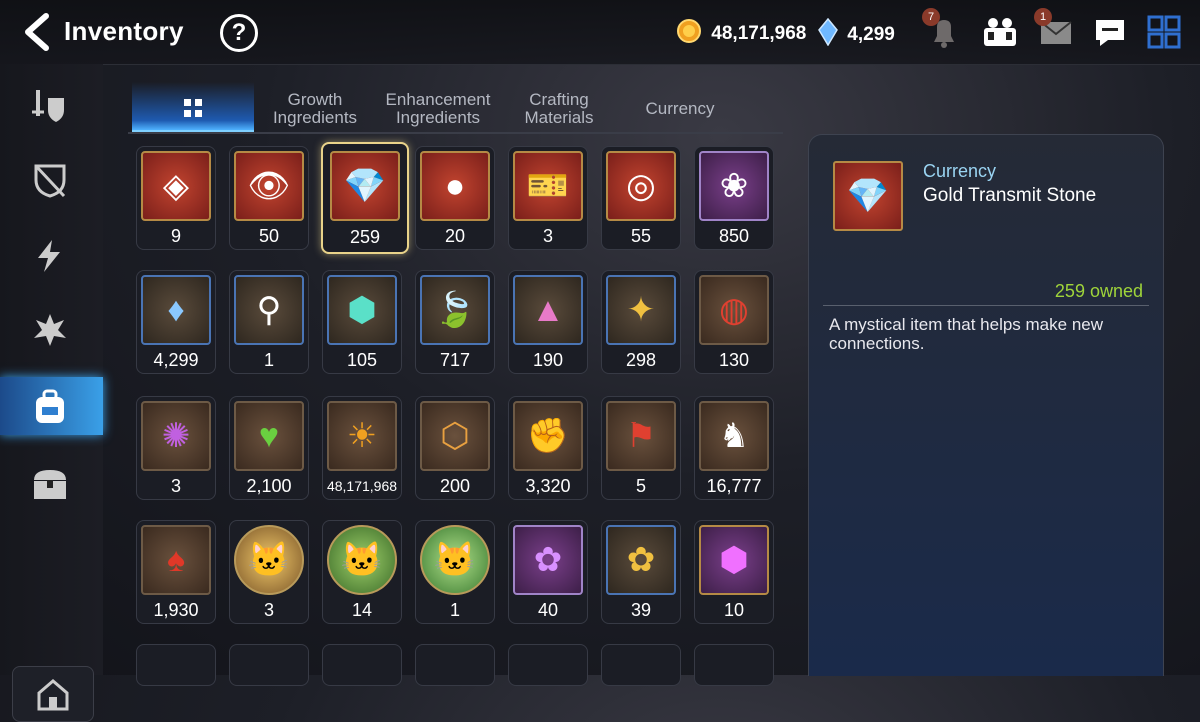 Image resolution: width=1200 pixels, height=722 pixels. I want to click on sidebar-item-inventory, so click(51, 406).